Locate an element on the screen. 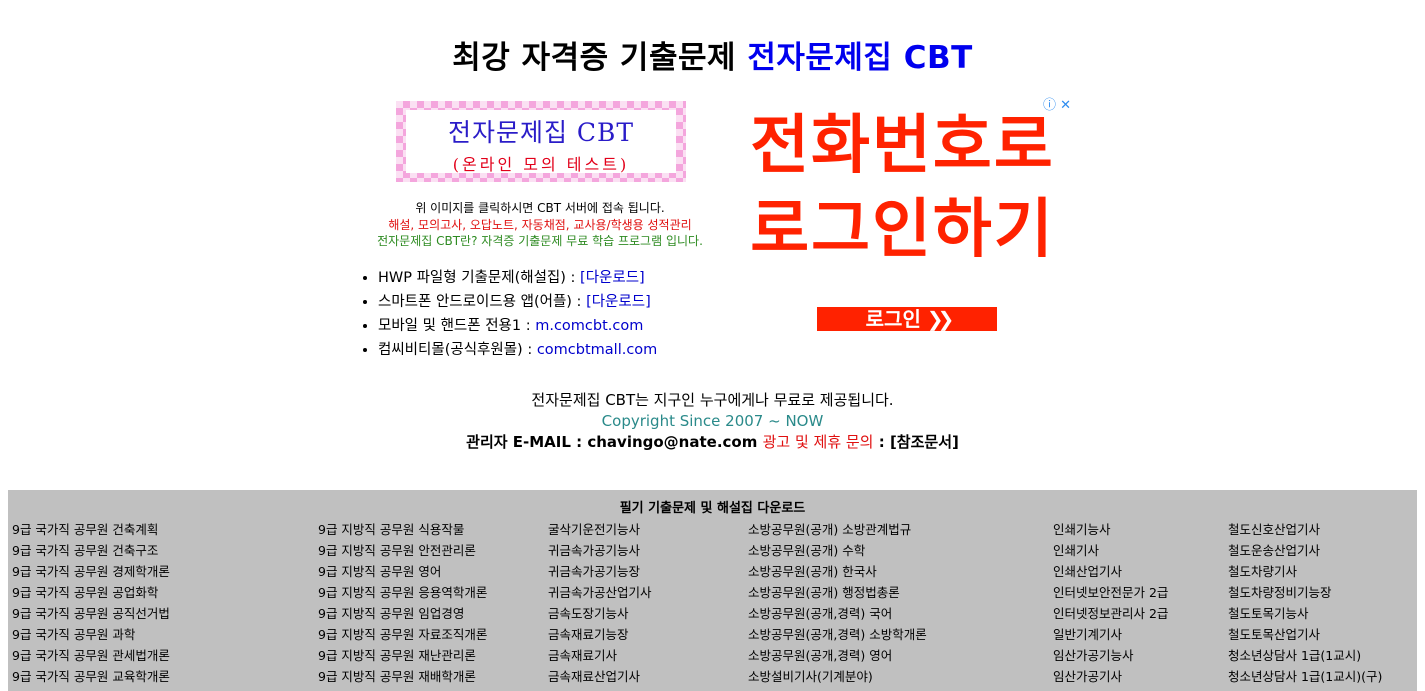 The width and height of the screenshot is (1425, 691). ad-login-button: 로그인 ❯❯ is located at coordinates (907, 319).